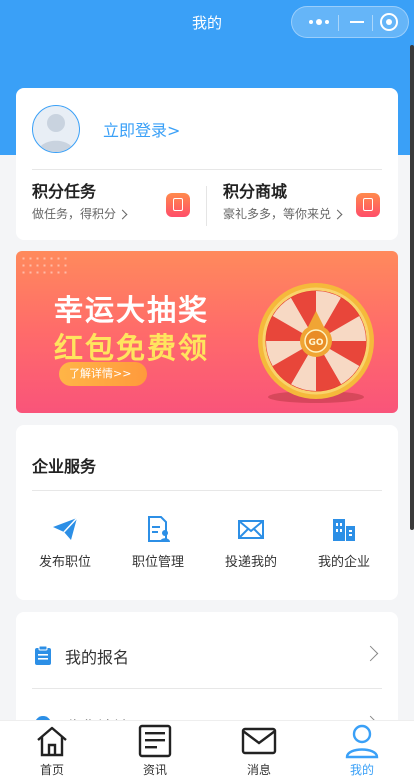 The width and height of the screenshot is (414, 780). Describe the element at coordinates (141, 129) in the screenshot. I see `login-link: 立即登录>` at that location.